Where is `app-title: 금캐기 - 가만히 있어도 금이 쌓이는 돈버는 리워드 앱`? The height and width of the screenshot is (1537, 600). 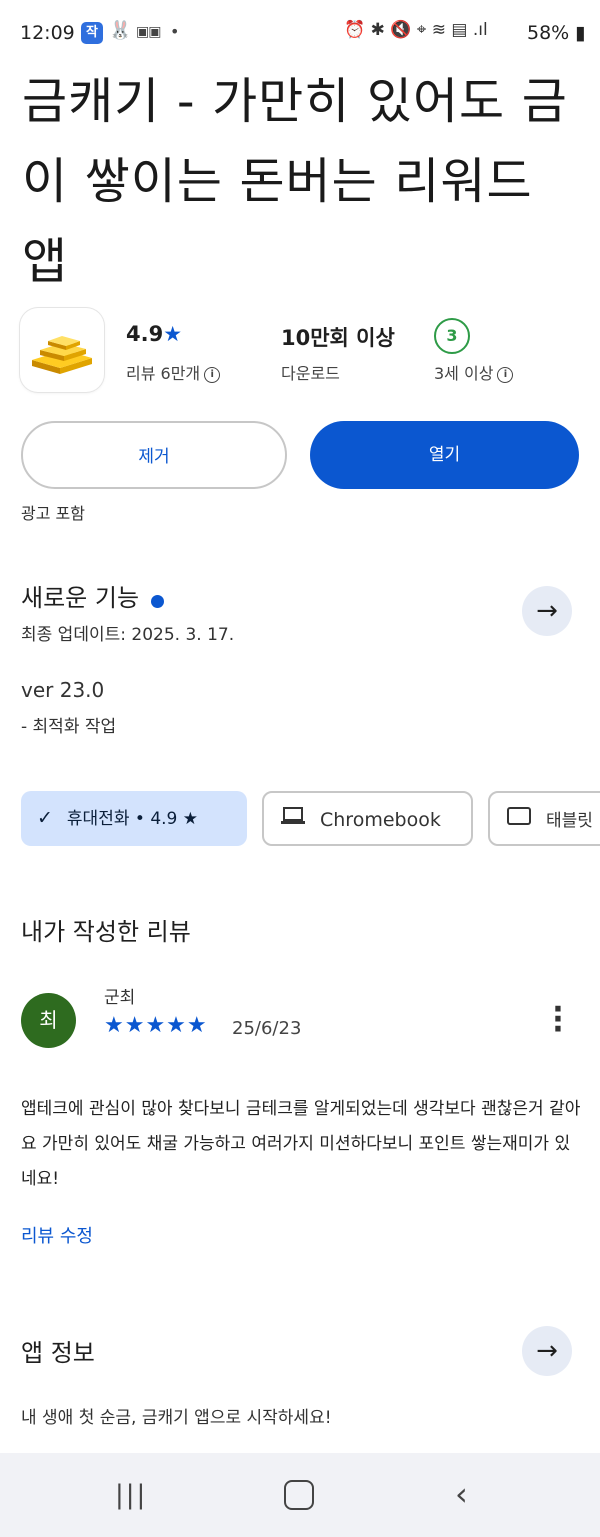 app-title: 금캐기 - 가만히 있어도 금이 쌓이는 돈버는 리워드 앱 is located at coordinates (295, 181).